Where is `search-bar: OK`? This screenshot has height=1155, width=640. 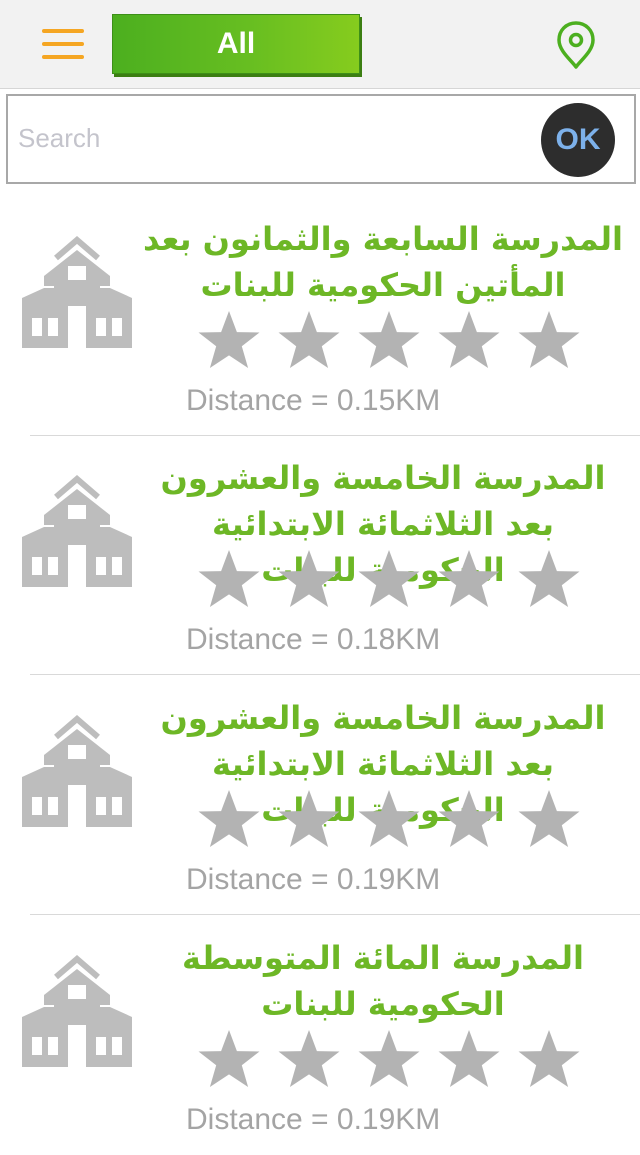
search-bar: OK is located at coordinates (321, 139).